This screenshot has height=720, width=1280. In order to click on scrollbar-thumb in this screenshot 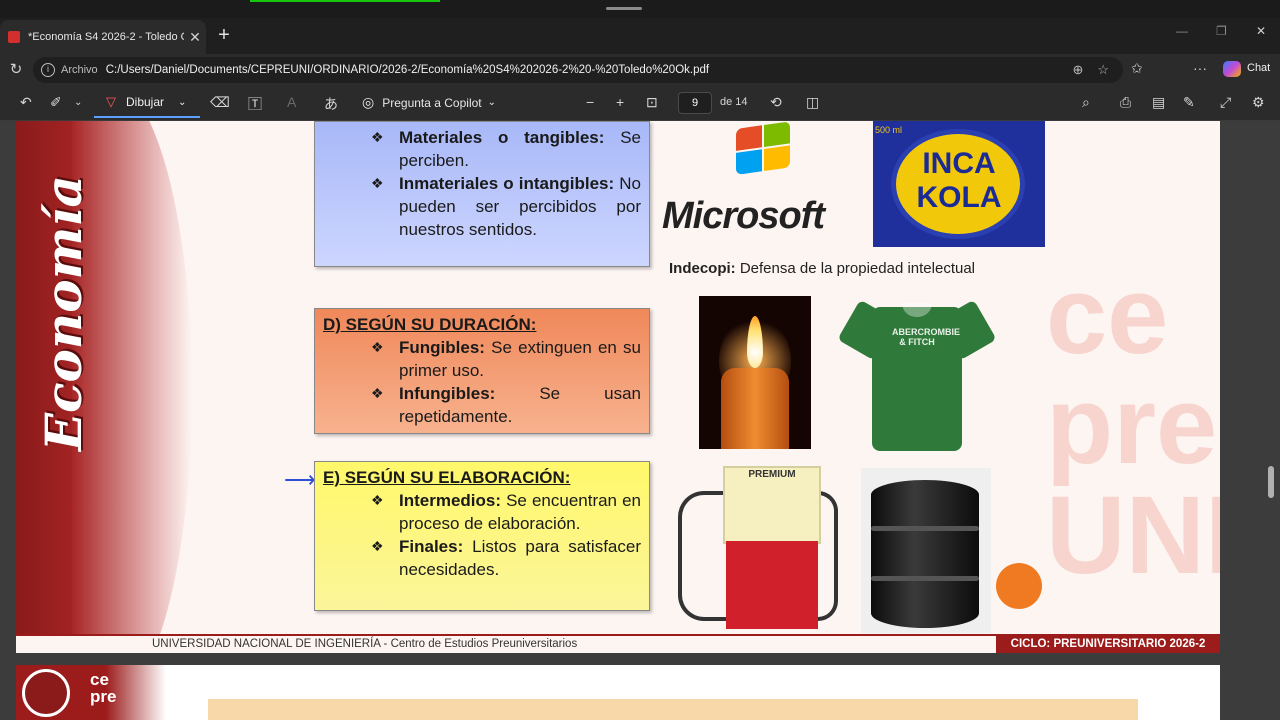, I will do `click(1271, 482)`.